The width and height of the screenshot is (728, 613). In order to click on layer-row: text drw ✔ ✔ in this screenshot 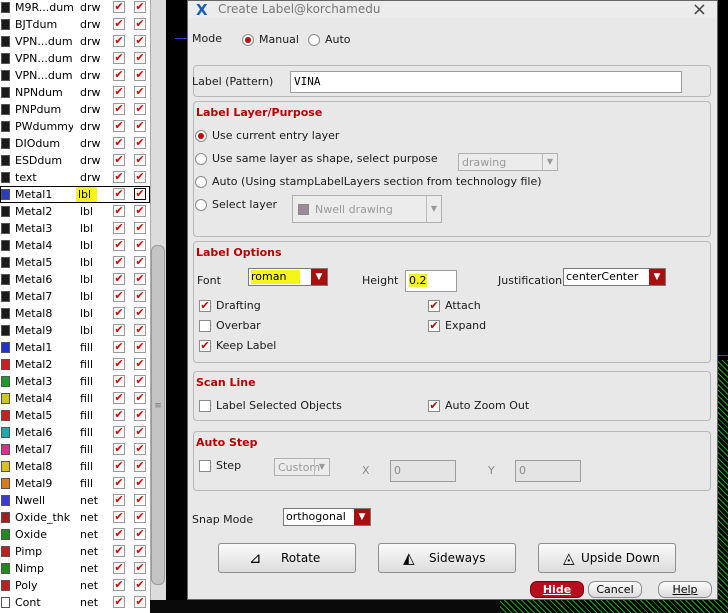, I will do `click(75, 177)`.